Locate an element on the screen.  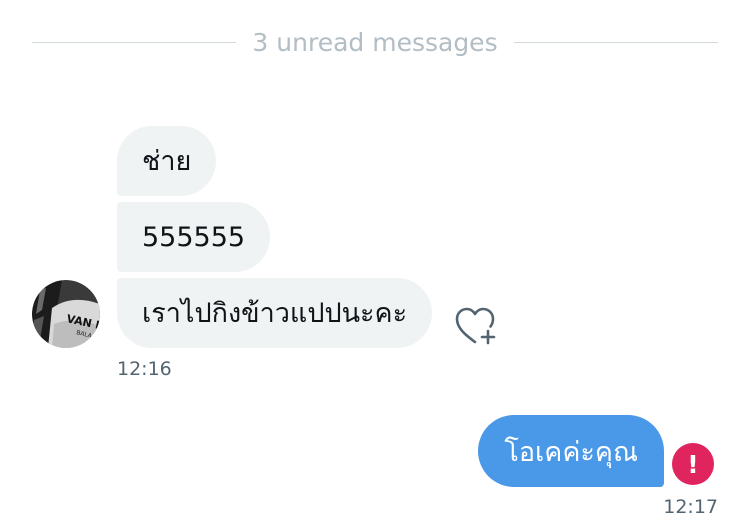
avatar-image: VAN HA BALA is located at coordinates (66, 314).